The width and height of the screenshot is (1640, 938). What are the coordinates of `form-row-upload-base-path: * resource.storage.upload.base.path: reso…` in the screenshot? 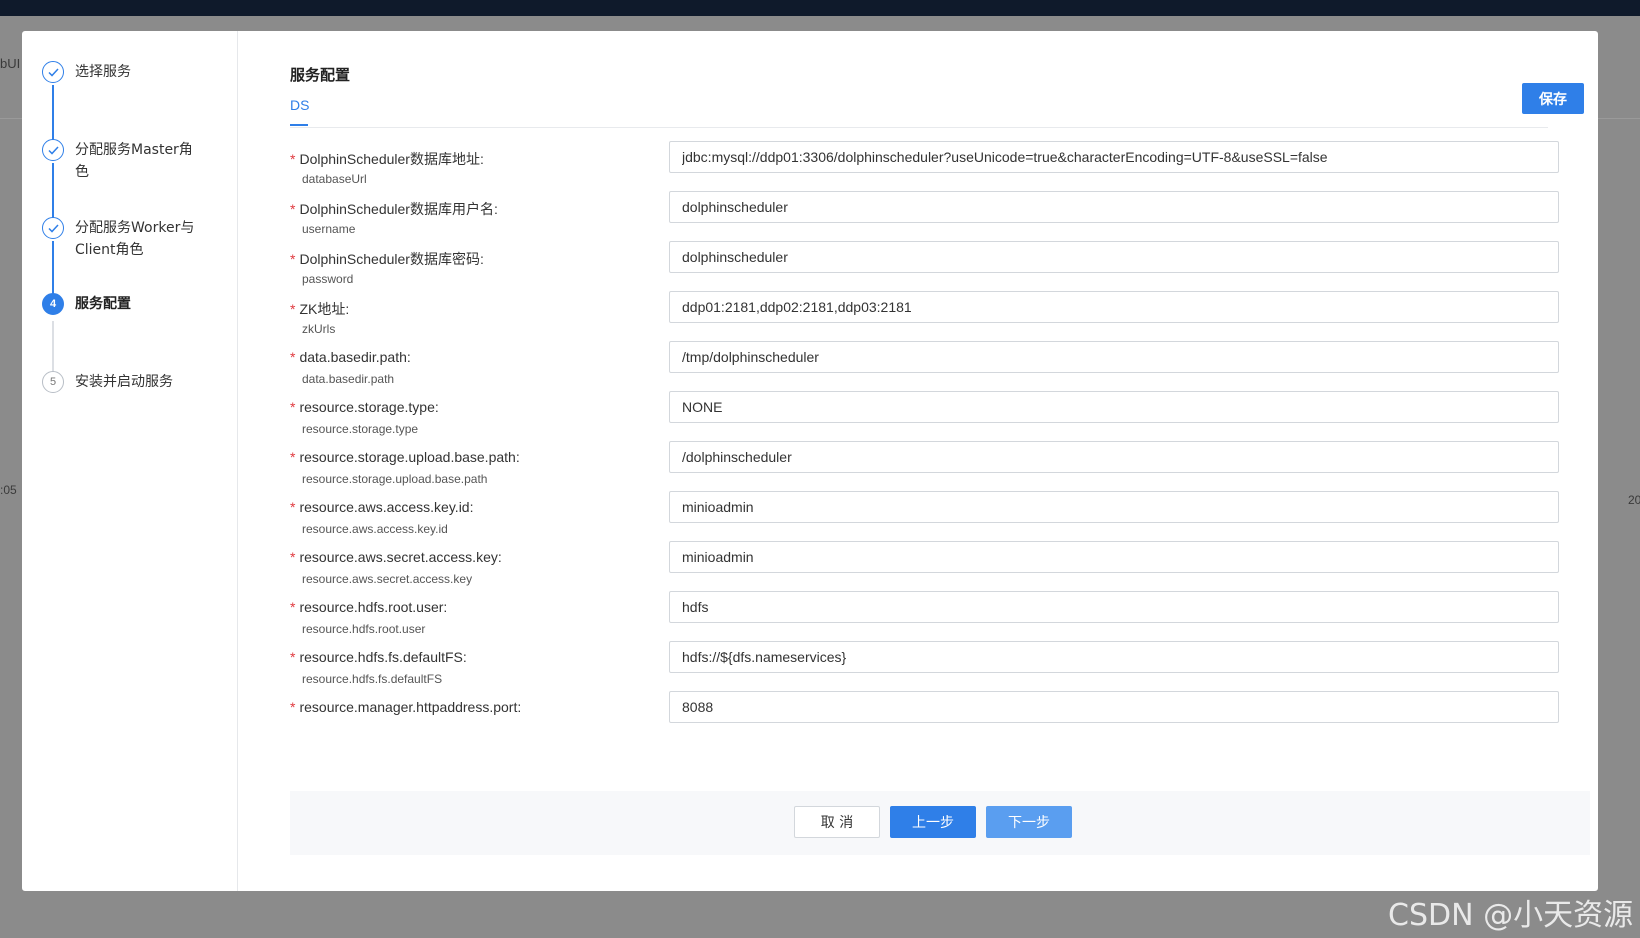 It's located at (925, 467).